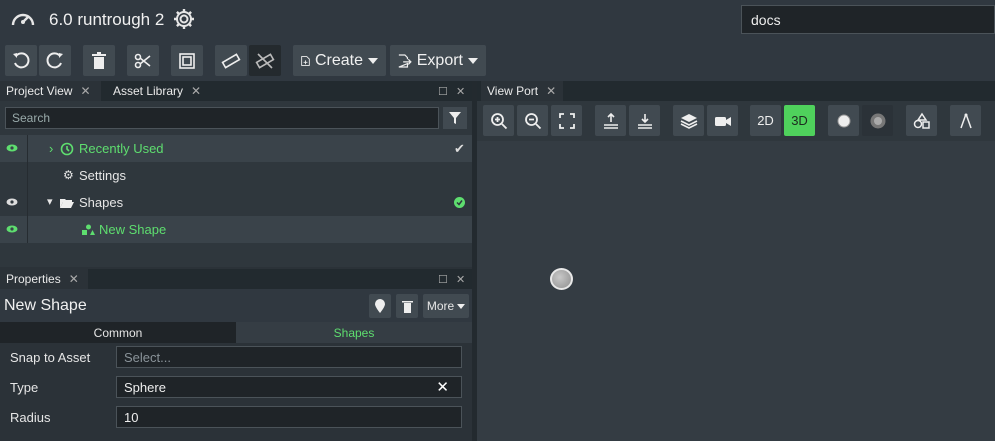  Describe the element at coordinates (236, 91) in the screenshot. I see `project-panel-tabs: Project View ✕ Asset Library ✕ ☐ ✕` at that location.